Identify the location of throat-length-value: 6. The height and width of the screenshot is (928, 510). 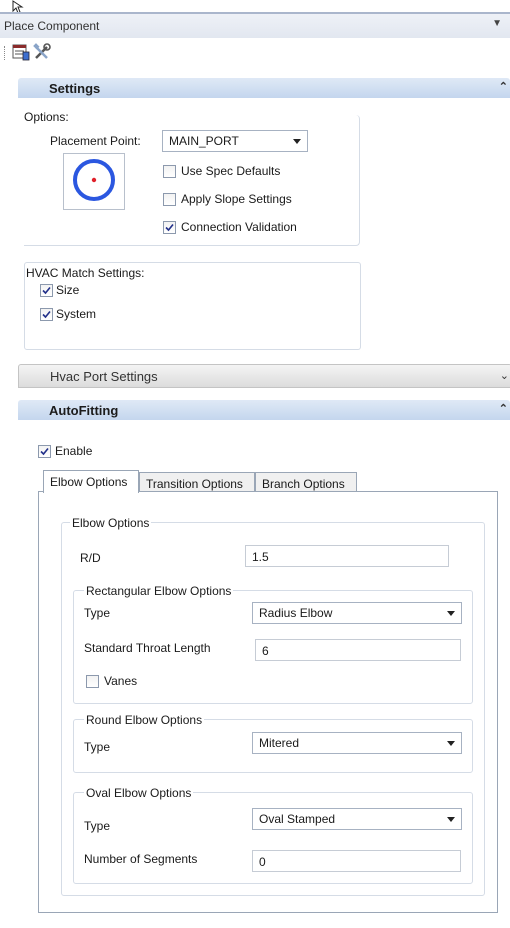
(265, 651).